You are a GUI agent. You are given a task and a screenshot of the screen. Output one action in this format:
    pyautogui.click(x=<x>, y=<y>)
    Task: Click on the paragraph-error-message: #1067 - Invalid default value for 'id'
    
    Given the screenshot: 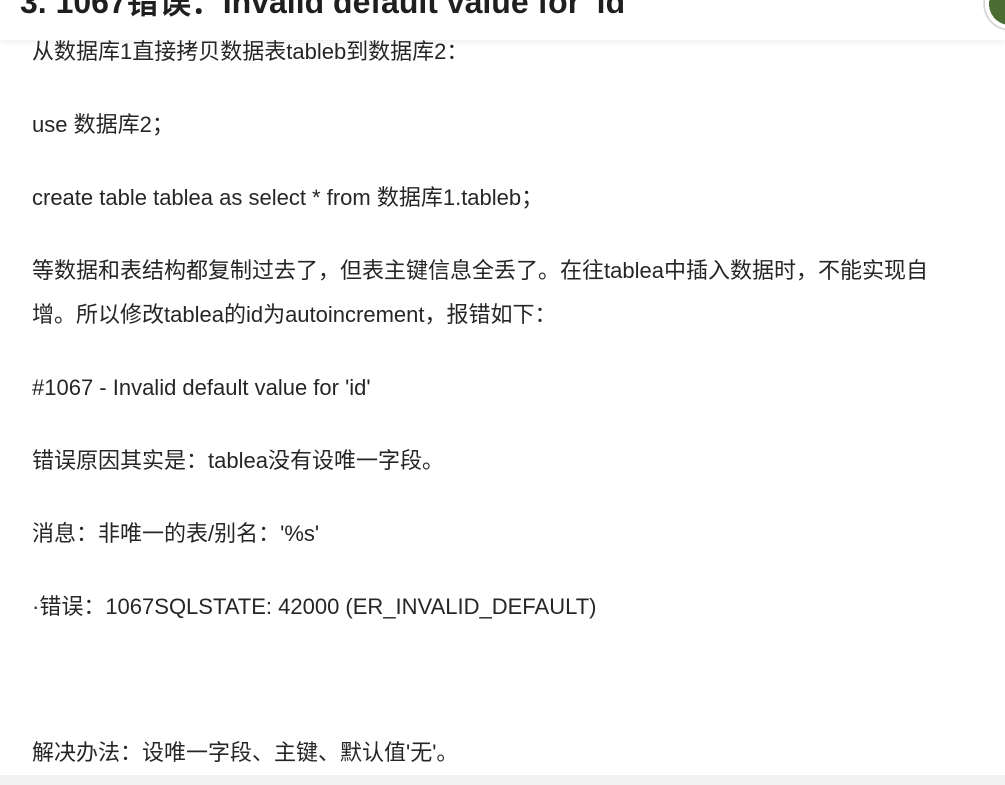 What is the action you would take?
    pyautogui.click(x=201, y=387)
    